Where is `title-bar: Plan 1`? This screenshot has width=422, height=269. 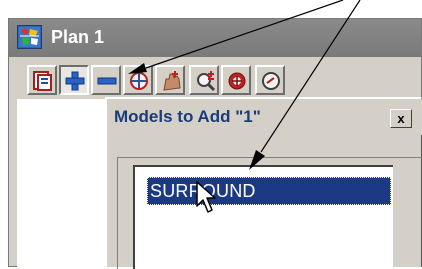 title-bar: Plan 1 is located at coordinates (215, 38).